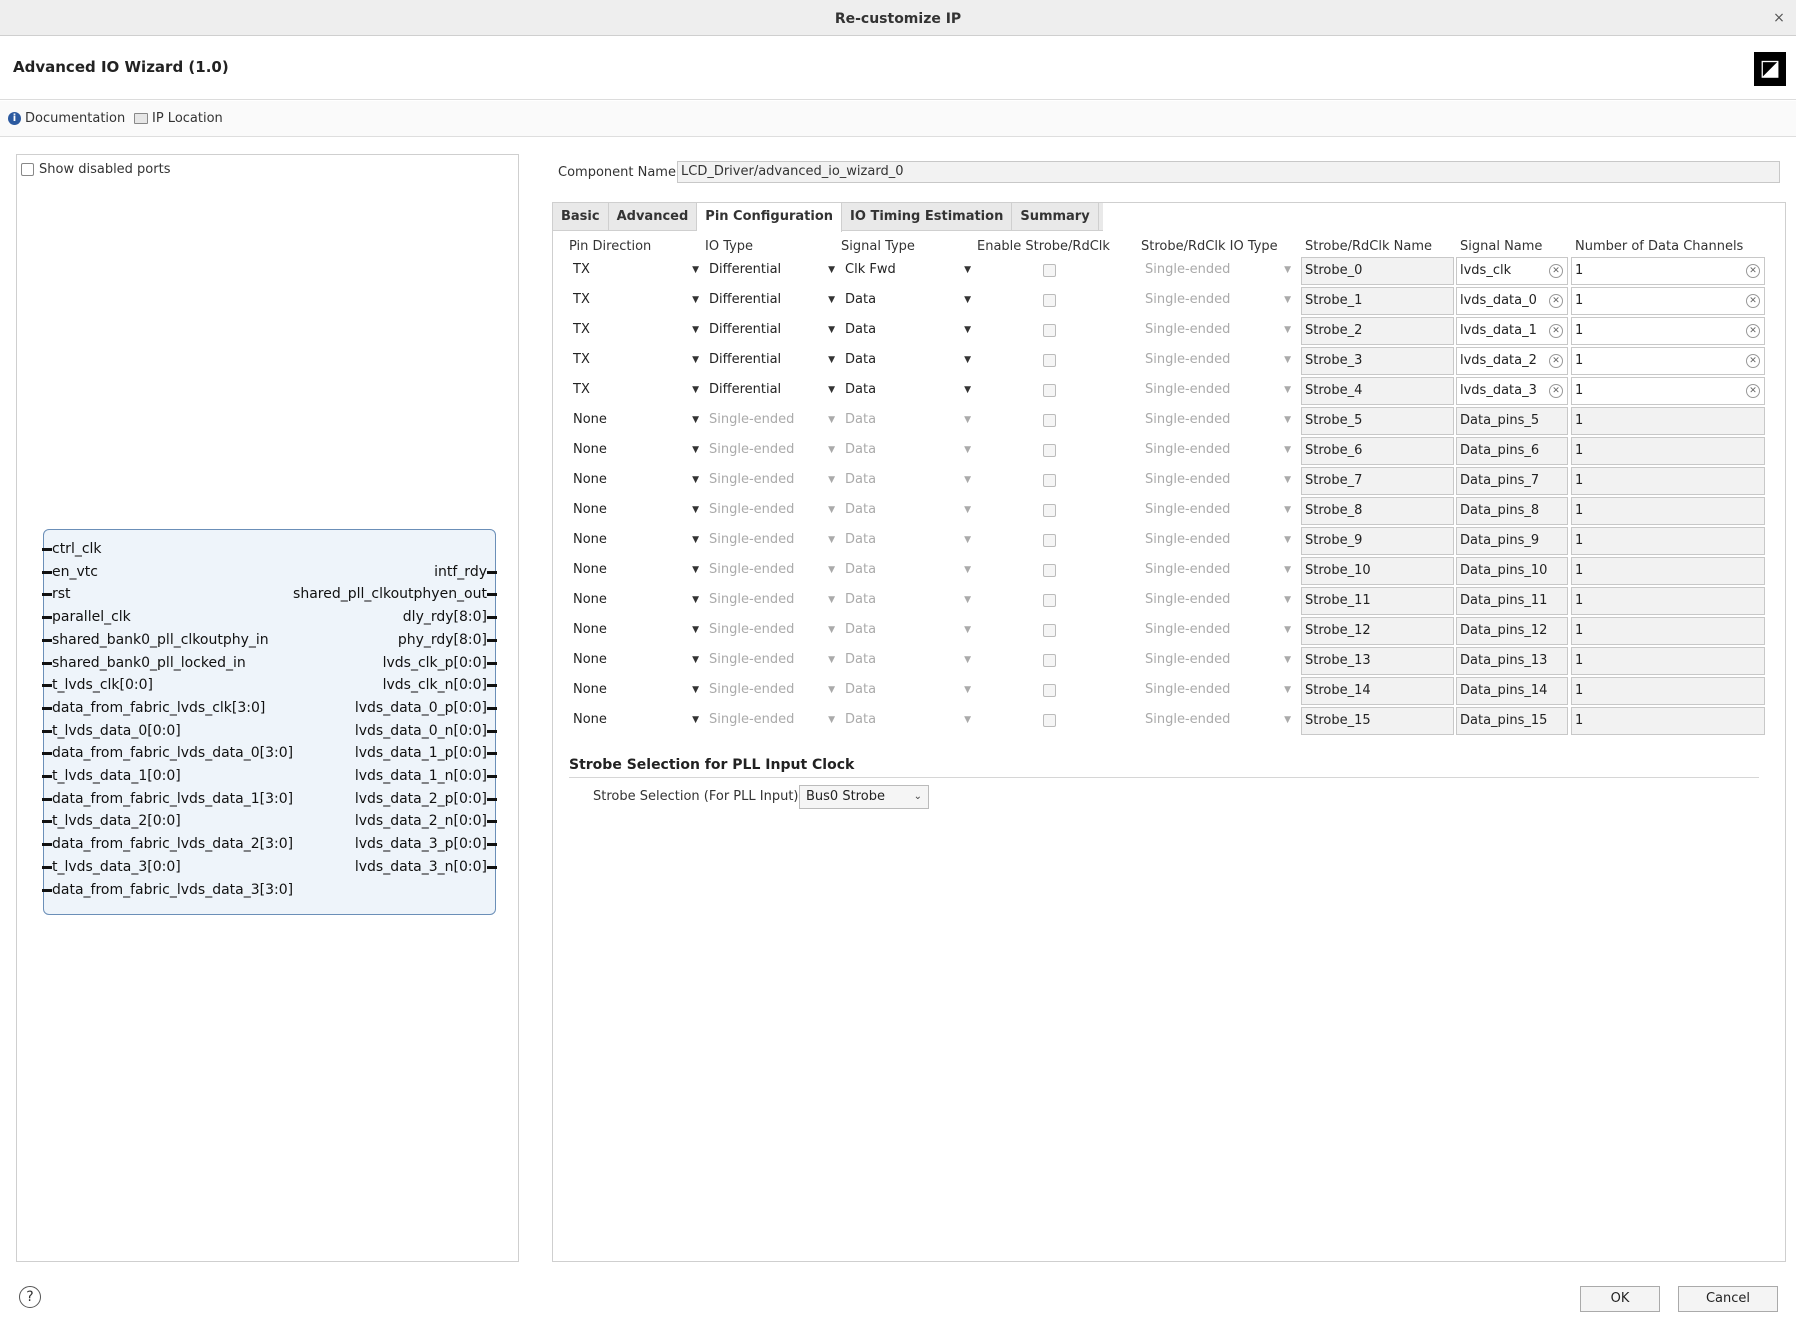  I want to click on tab-summary: Summary, so click(1055, 216).